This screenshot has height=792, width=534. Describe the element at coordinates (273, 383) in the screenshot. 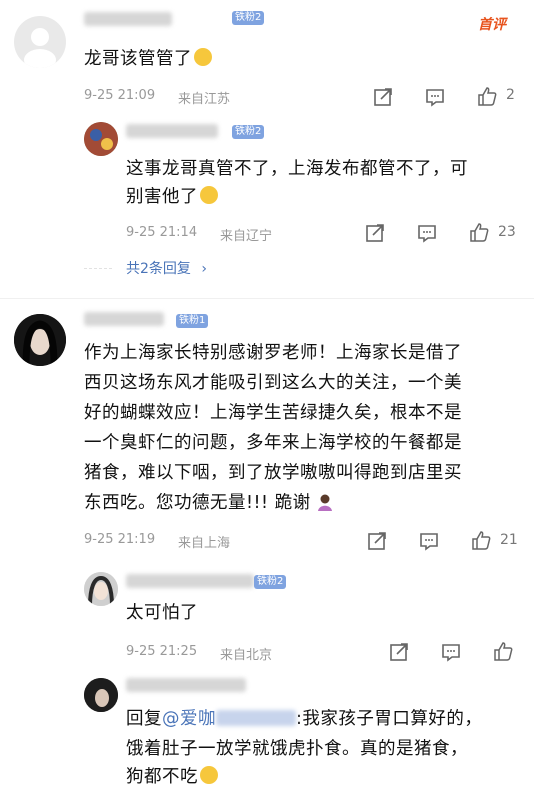

I see `comment-text-line: 西贝这场东风才能吸引到这么大的关注，一个美` at that location.